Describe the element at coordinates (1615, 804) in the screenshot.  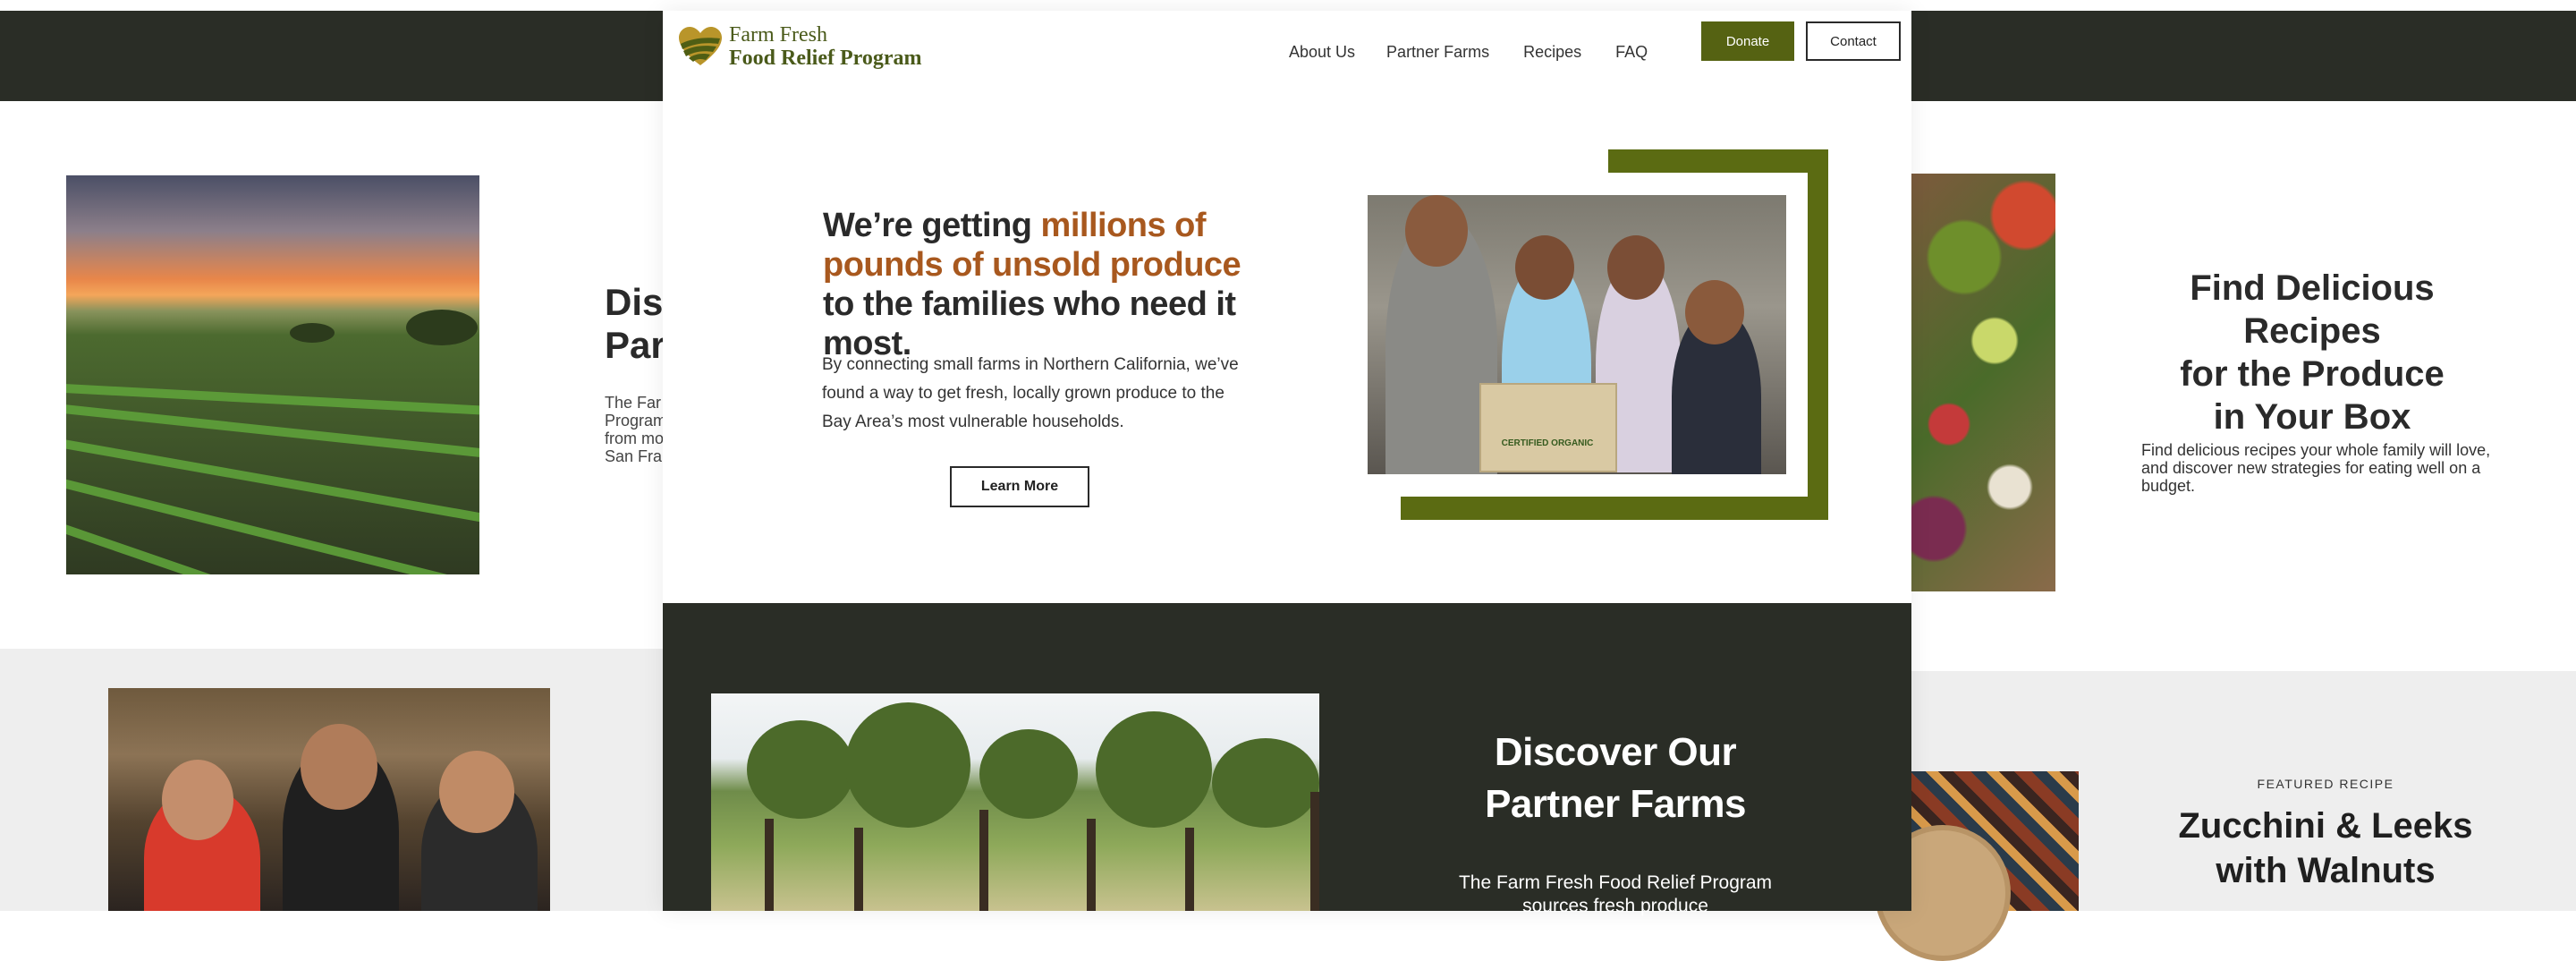
I see `partner-farms-heading-line: Partner Farms` at that location.